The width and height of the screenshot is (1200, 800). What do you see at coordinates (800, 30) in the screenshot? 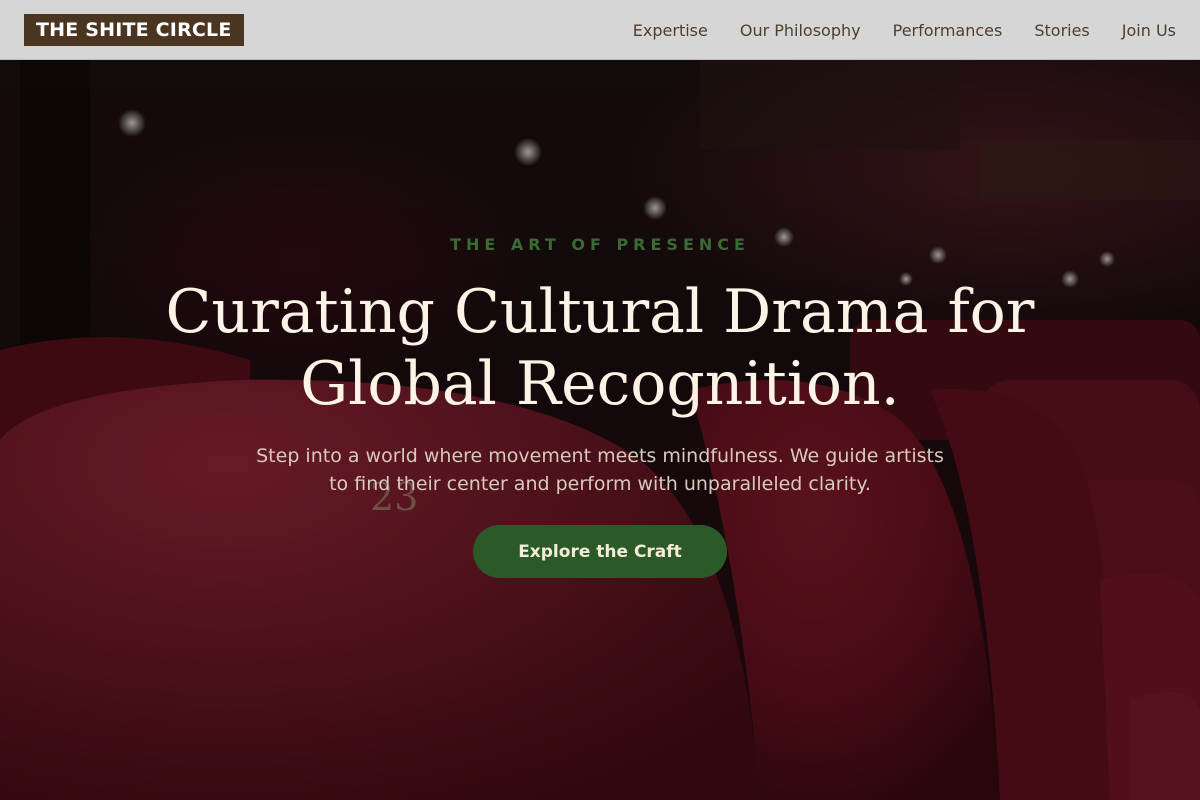
I see `nav-link-our-philosophy: Our Philosophy` at bounding box center [800, 30].